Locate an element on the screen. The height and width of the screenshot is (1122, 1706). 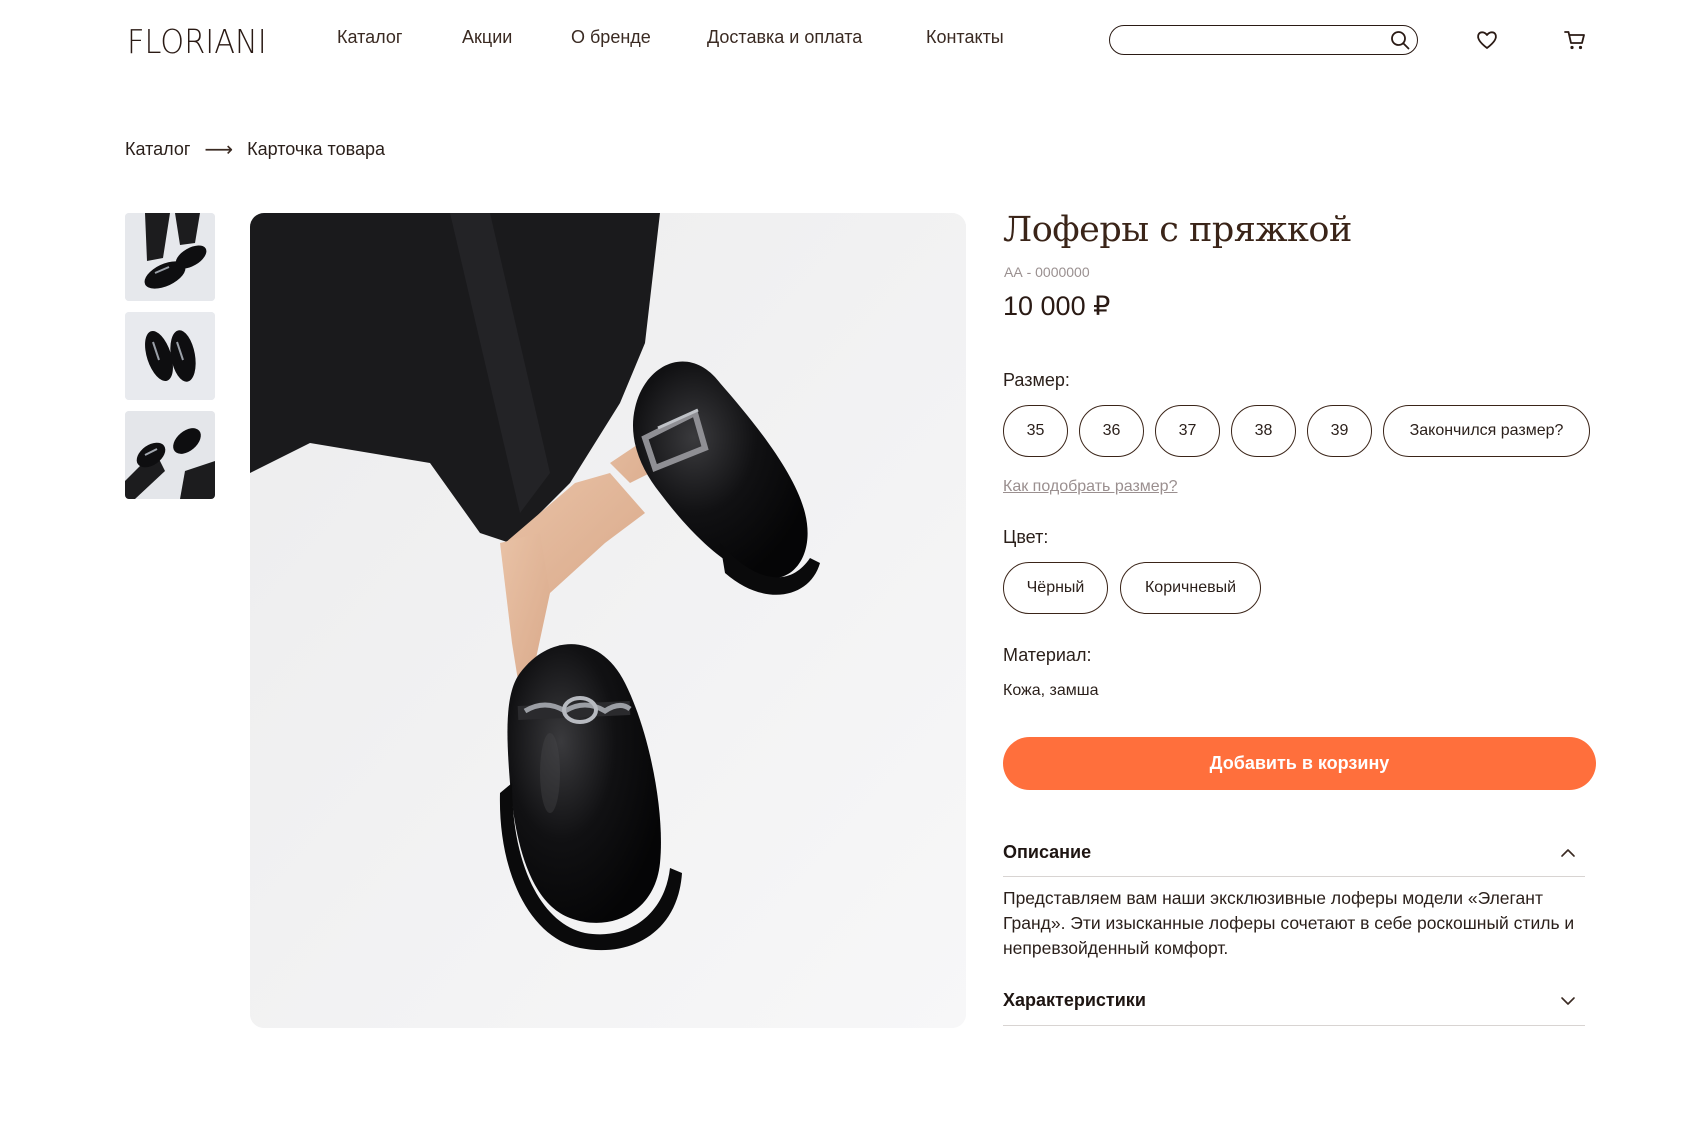
product-price: 10 000 ₽ is located at coordinates (1057, 306).